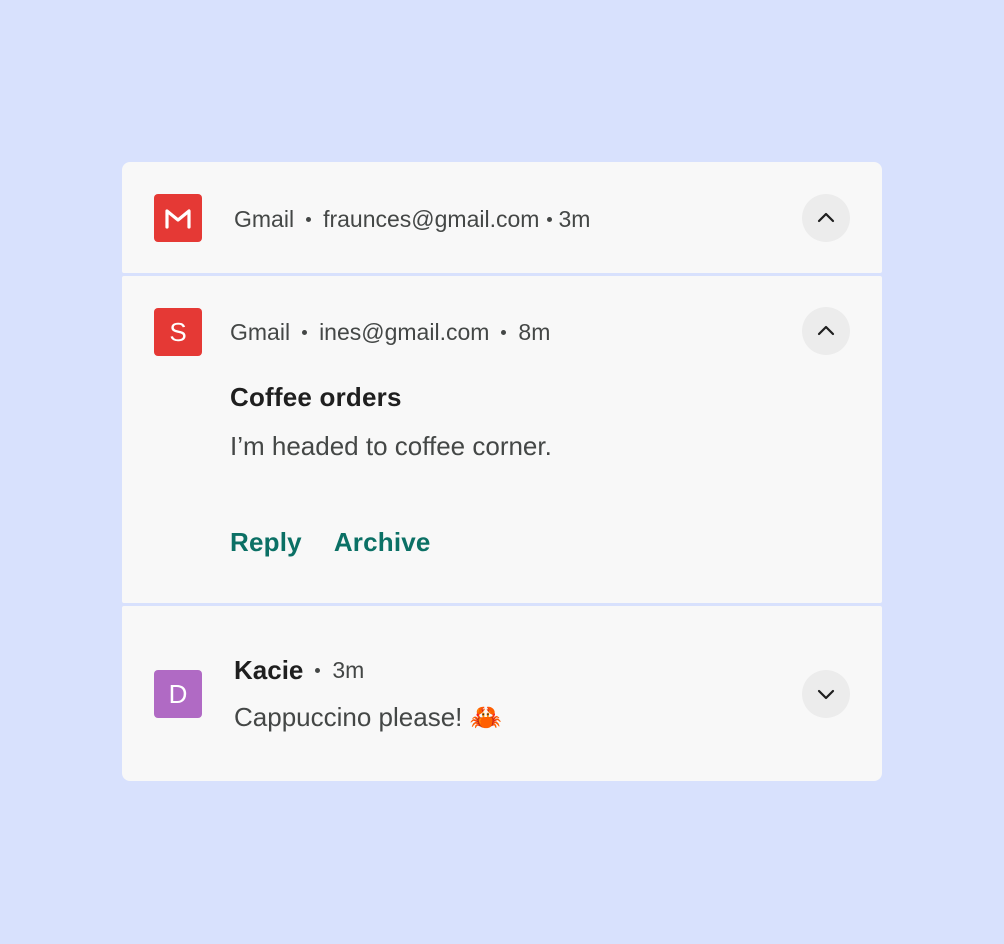  I want to click on notification-message: Cappuccino please! 🦀, so click(368, 717).